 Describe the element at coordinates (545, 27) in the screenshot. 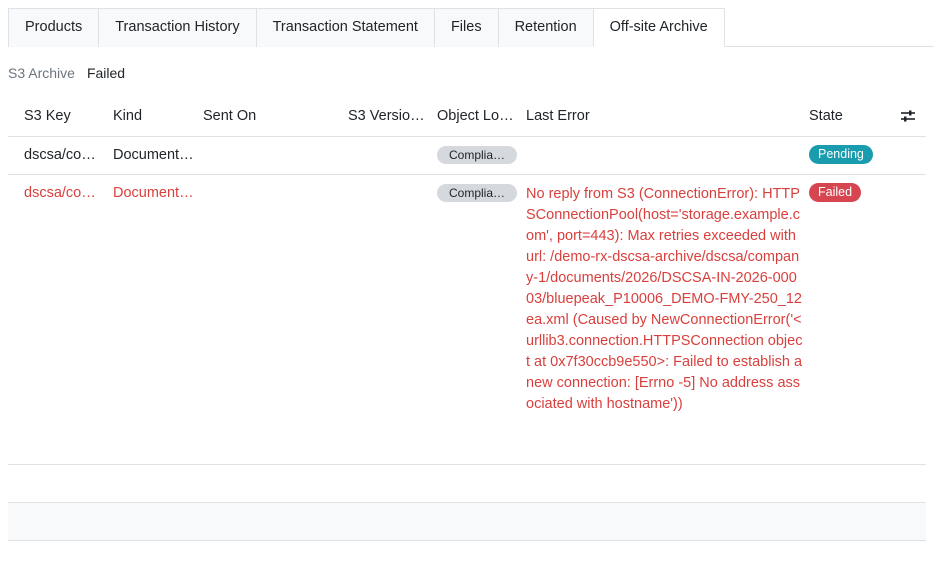

I see `tab-retention: Retention` at that location.